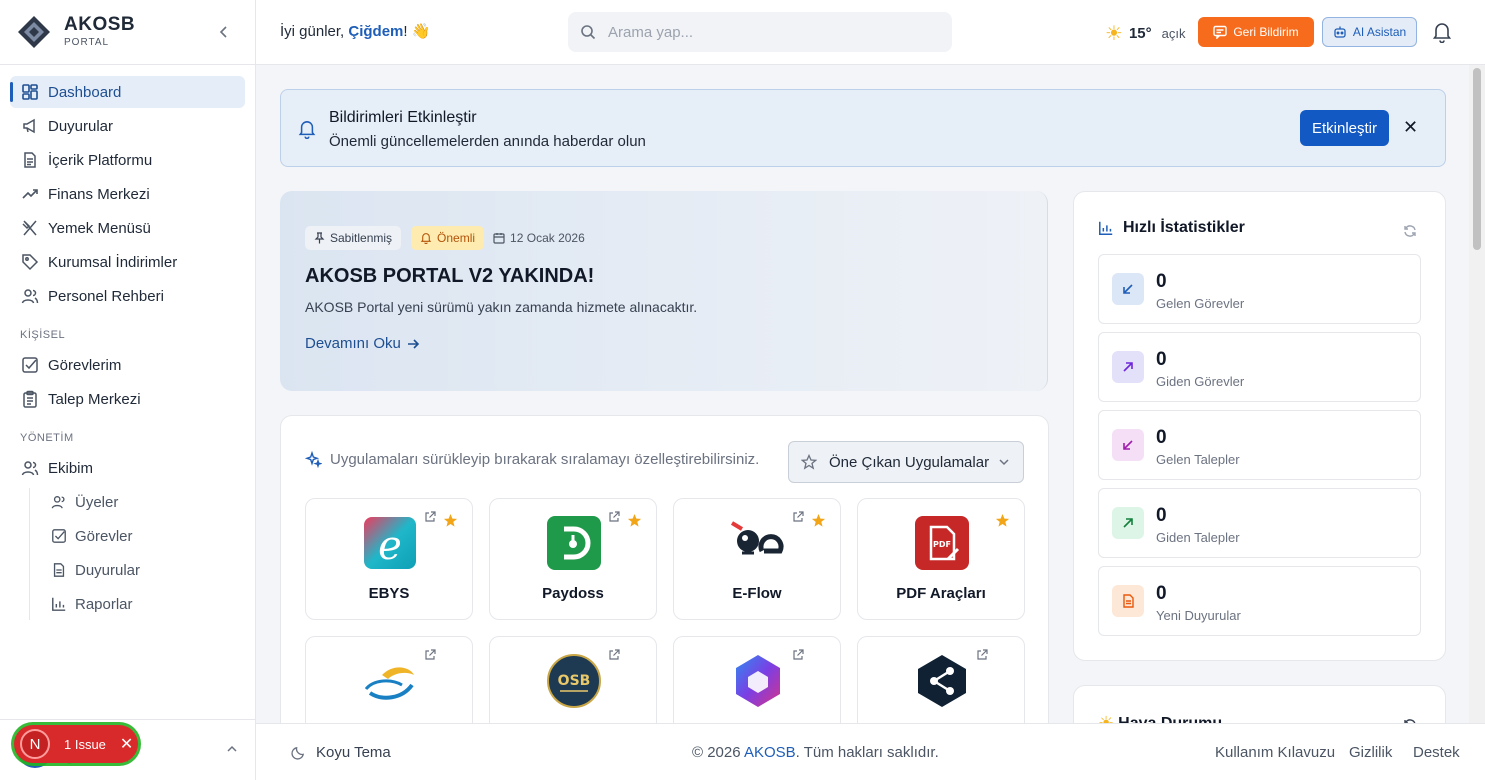 Image resolution: width=1485 pixels, height=780 pixels. Describe the element at coordinates (99, 194) in the screenshot. I see `sidebar-item-label: Finans Merkezi` at that location.